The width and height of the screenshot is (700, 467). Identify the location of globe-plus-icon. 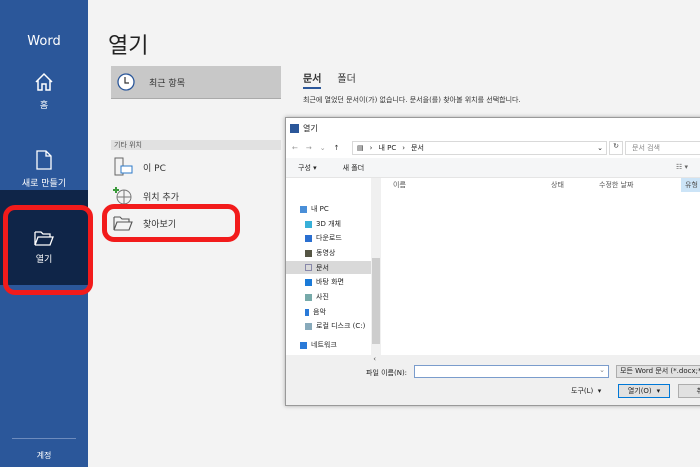
(122, 196).